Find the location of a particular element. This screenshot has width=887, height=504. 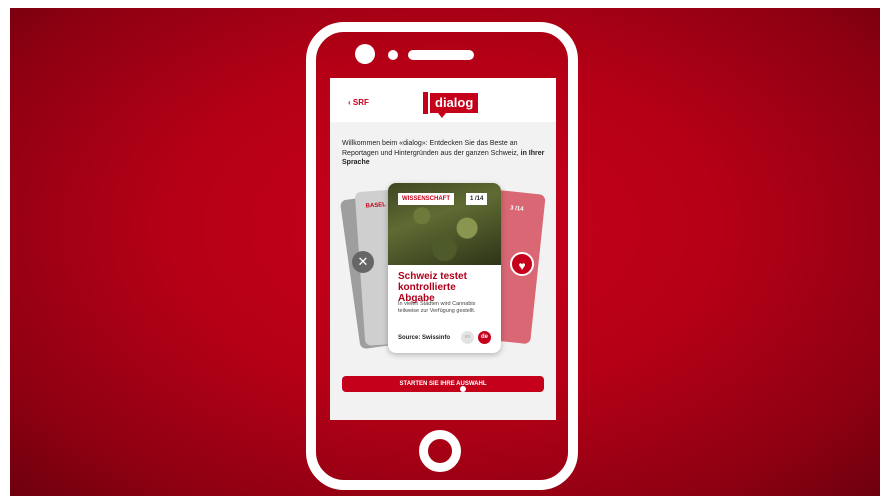

logo-text: dialog is located at coordinates (454, 105).